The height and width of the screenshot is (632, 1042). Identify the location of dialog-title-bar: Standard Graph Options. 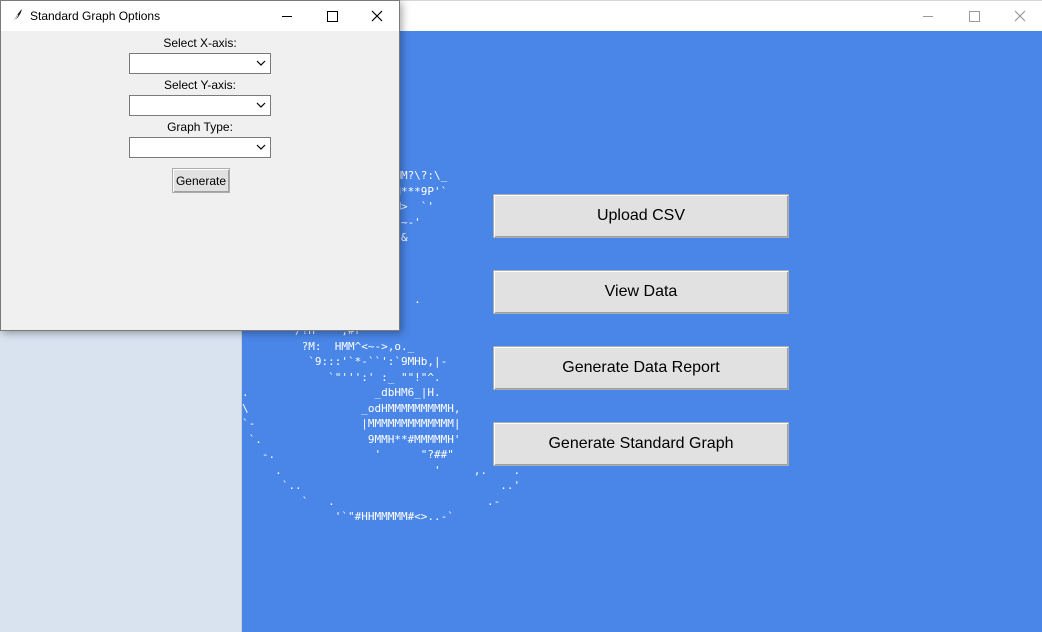
(200, 16).